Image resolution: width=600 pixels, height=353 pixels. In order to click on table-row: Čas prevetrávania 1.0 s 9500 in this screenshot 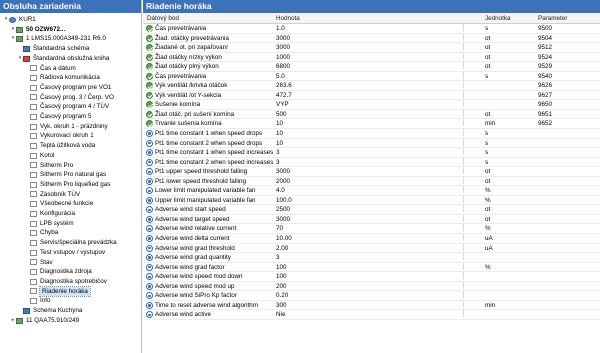, I will do `click(371, 29)`.